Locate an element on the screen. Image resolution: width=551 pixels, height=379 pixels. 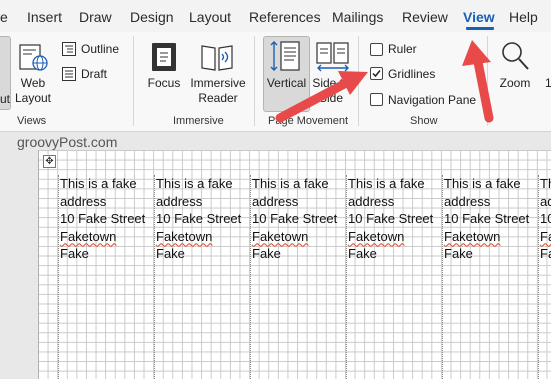
focus-icon is located at coordinates (164, 59).